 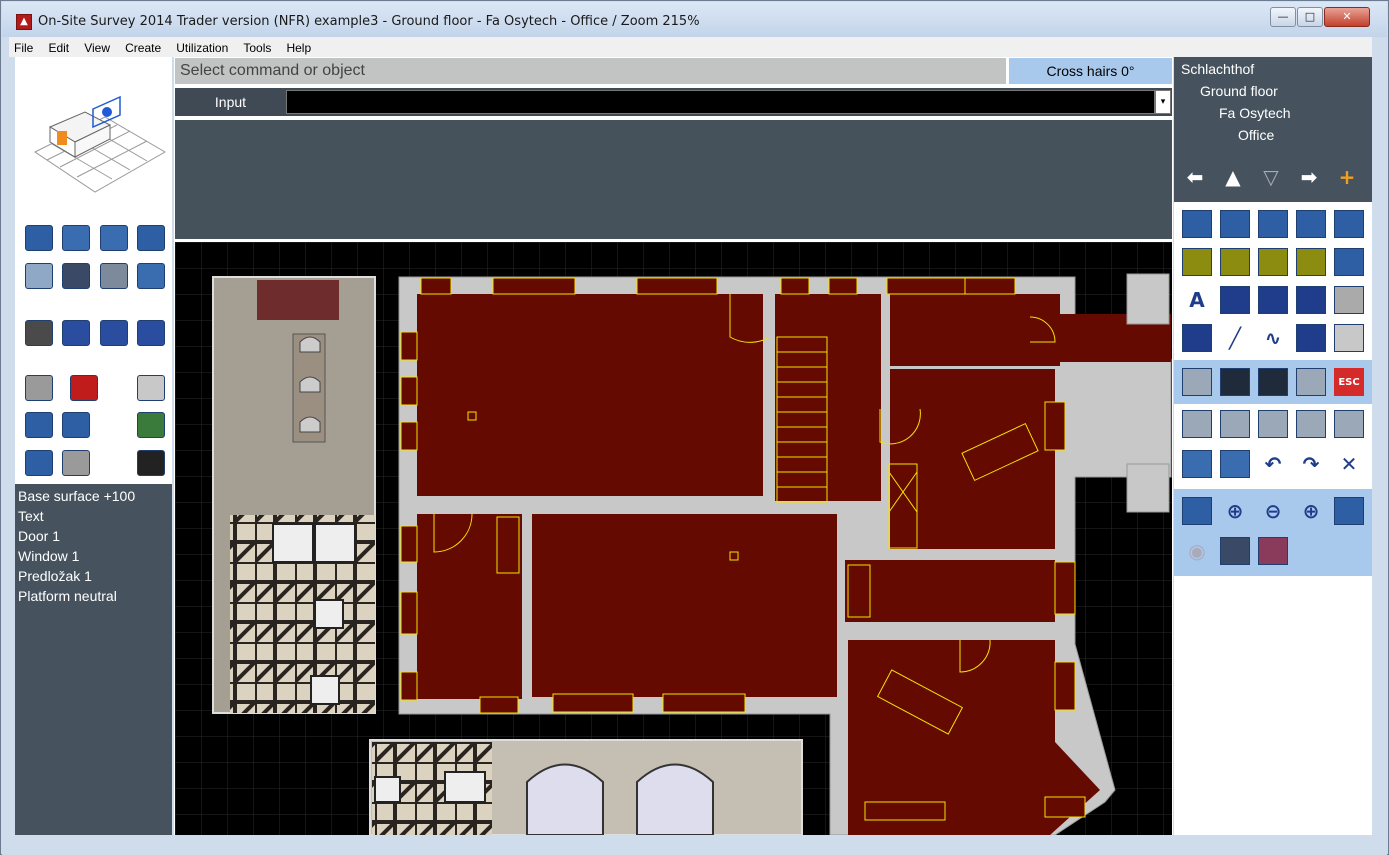 What do you see at coordinates (1347, 17) in the screenshot?
I see `close-button: ✕` at bounding box center [1347, 17].